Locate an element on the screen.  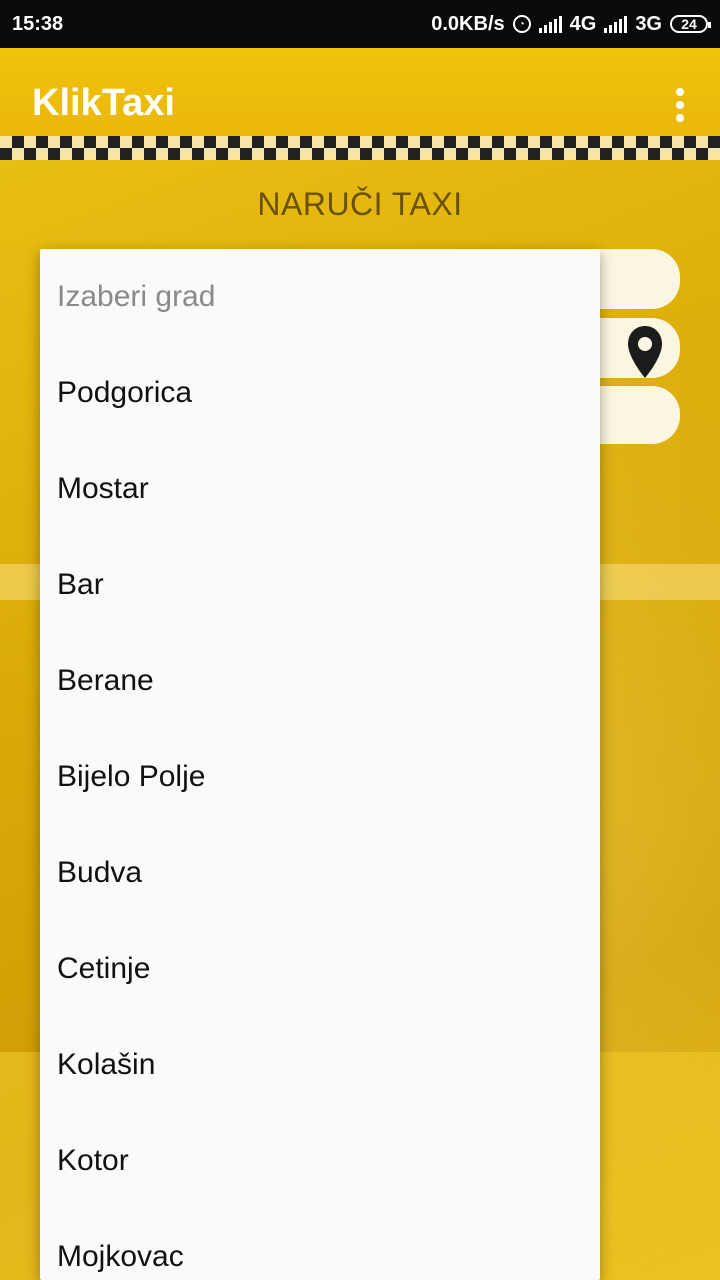
net-speed: 0.0KB/s is located at coordinates (468, 23).